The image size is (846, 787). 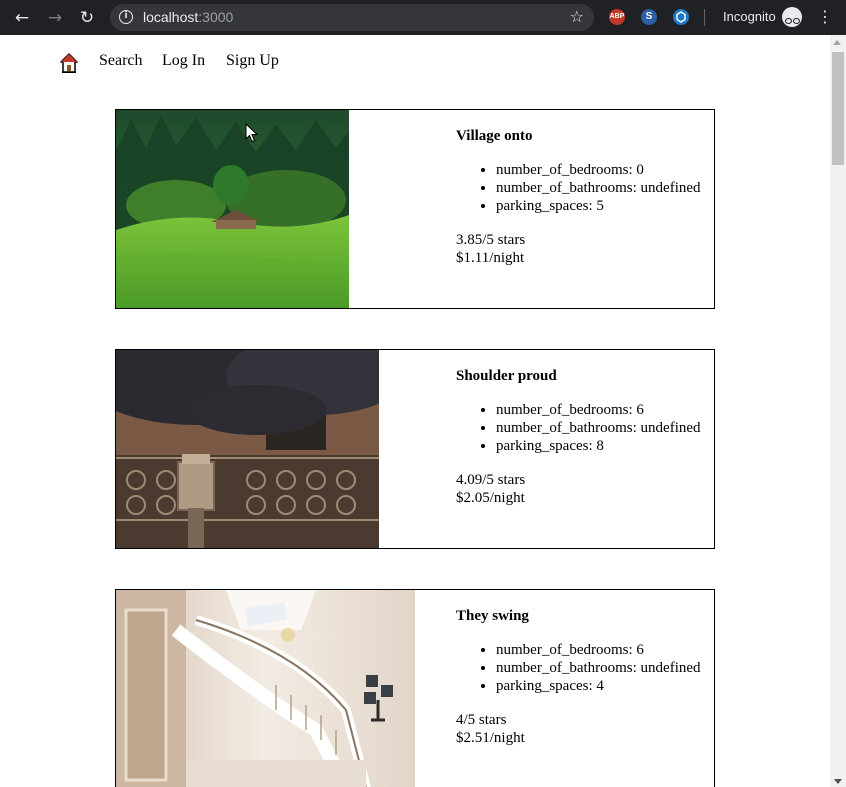 What do you see at coordinates (352, 17) in the screenshot?
I see `address-bar: i localhost:3000 ☆` at bounding box center [352, 17].